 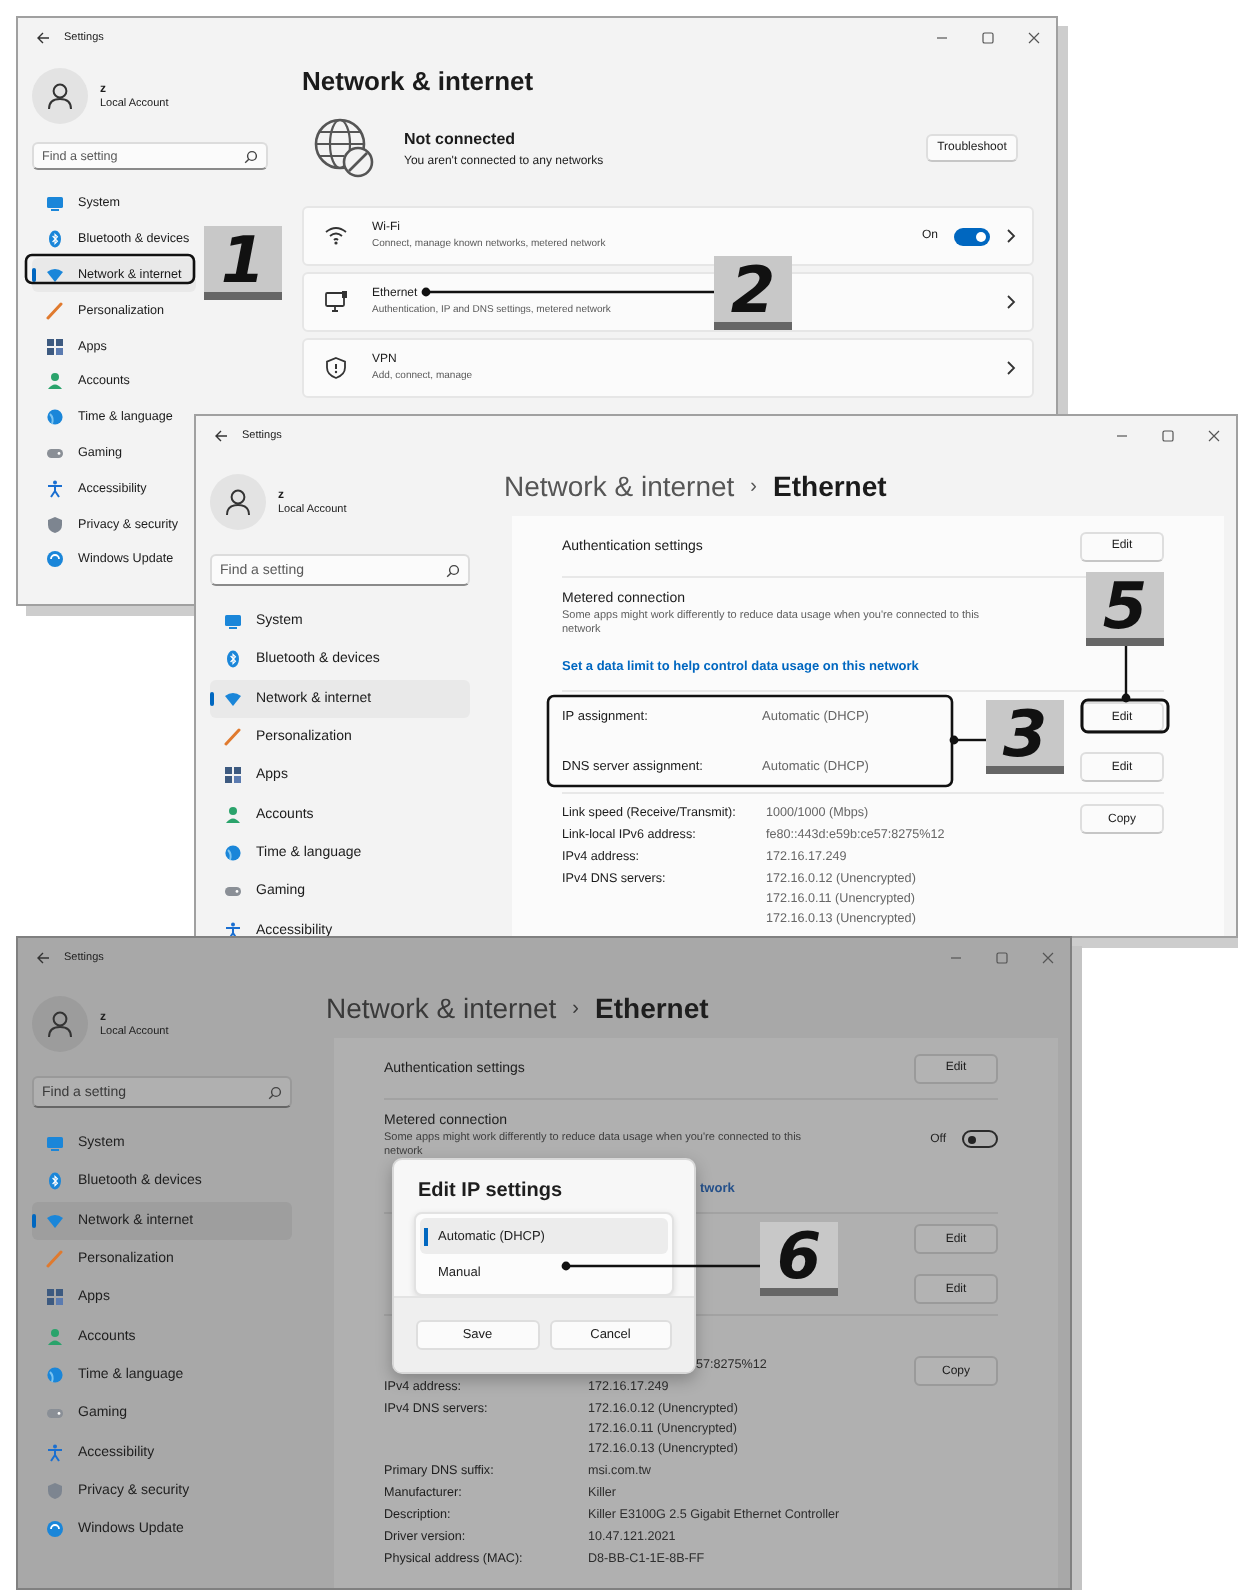 What do you see at coordinates (344, 148) in the screenshot?
I see `globe-blocked-icon` at bounding box center [344, 148].